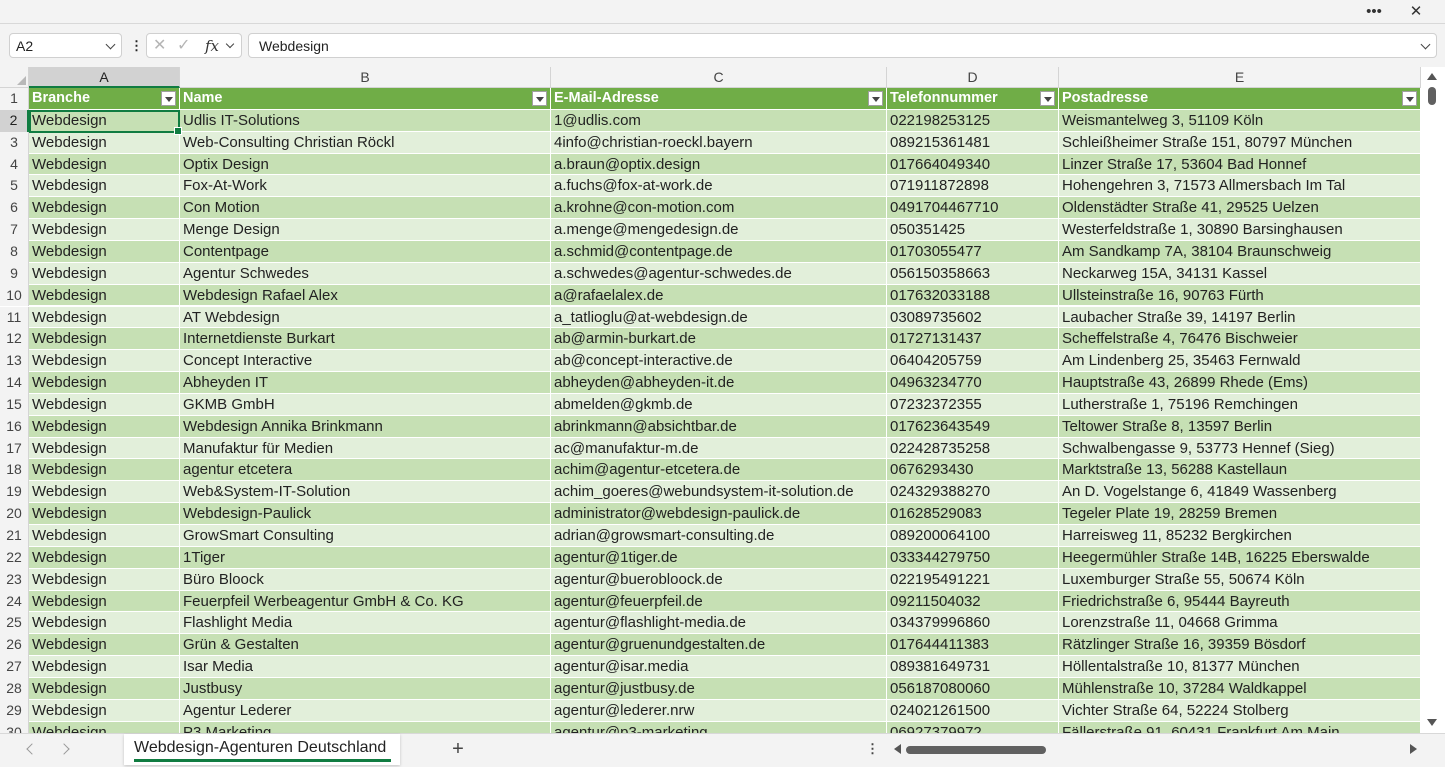 Image resolution: width=1445 pixels, height=767 pixels. What do you see at coordinates (719, 667) in the screenshot?
I see `cell-email: agentur@isar.media` at bounding box center [719, 667].